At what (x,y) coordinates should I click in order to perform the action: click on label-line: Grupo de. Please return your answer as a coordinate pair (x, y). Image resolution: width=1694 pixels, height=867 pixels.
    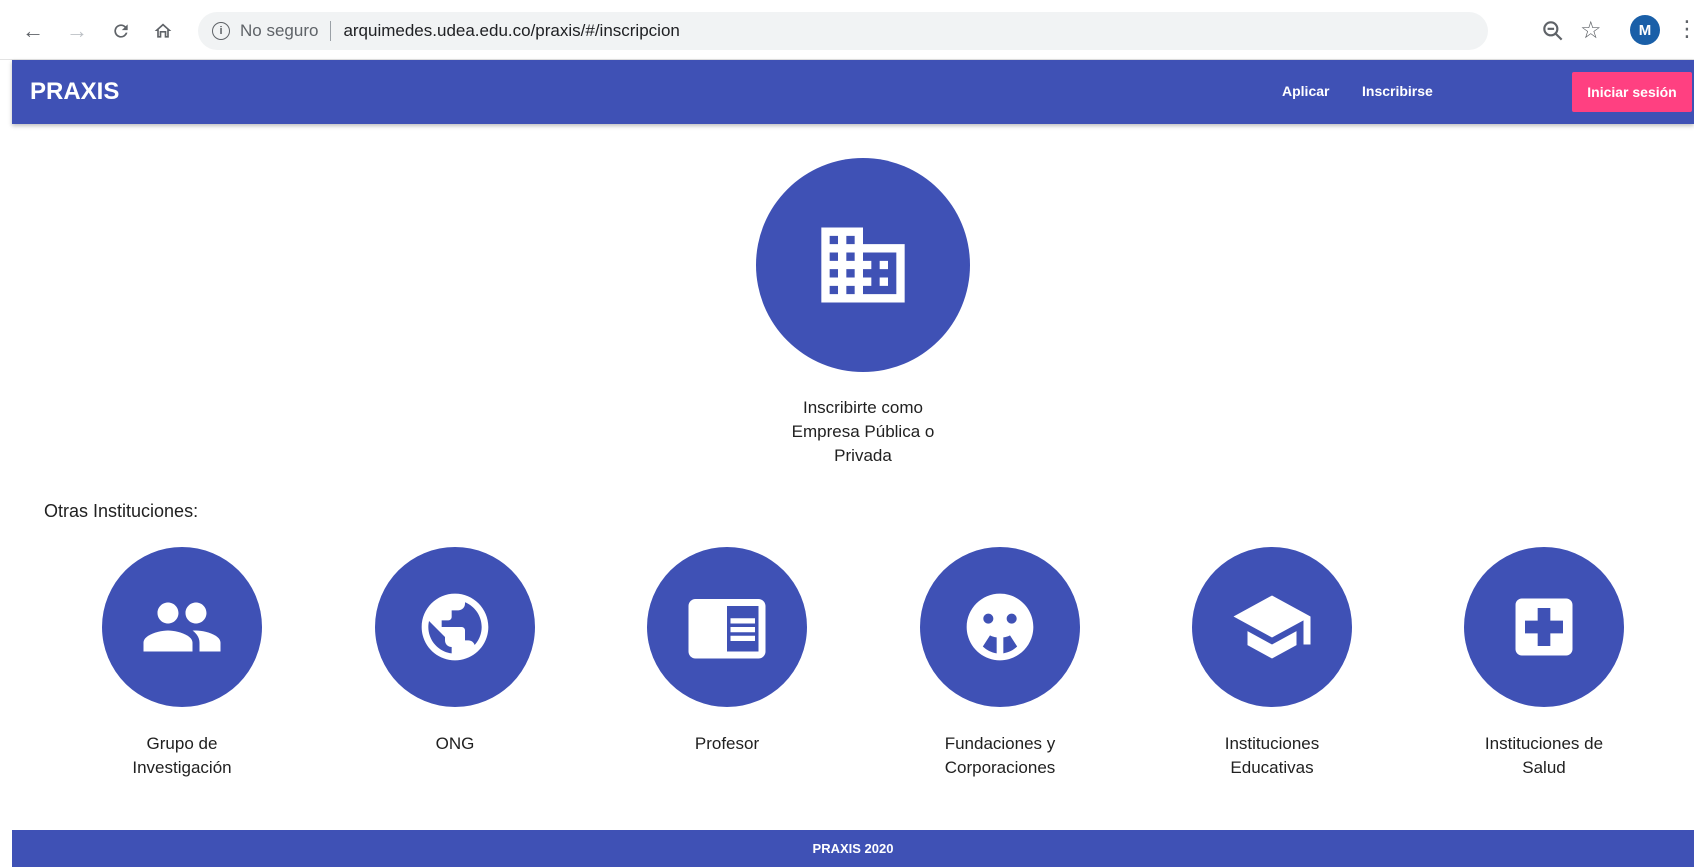
    Looking at the image, I should click on (182, 743).